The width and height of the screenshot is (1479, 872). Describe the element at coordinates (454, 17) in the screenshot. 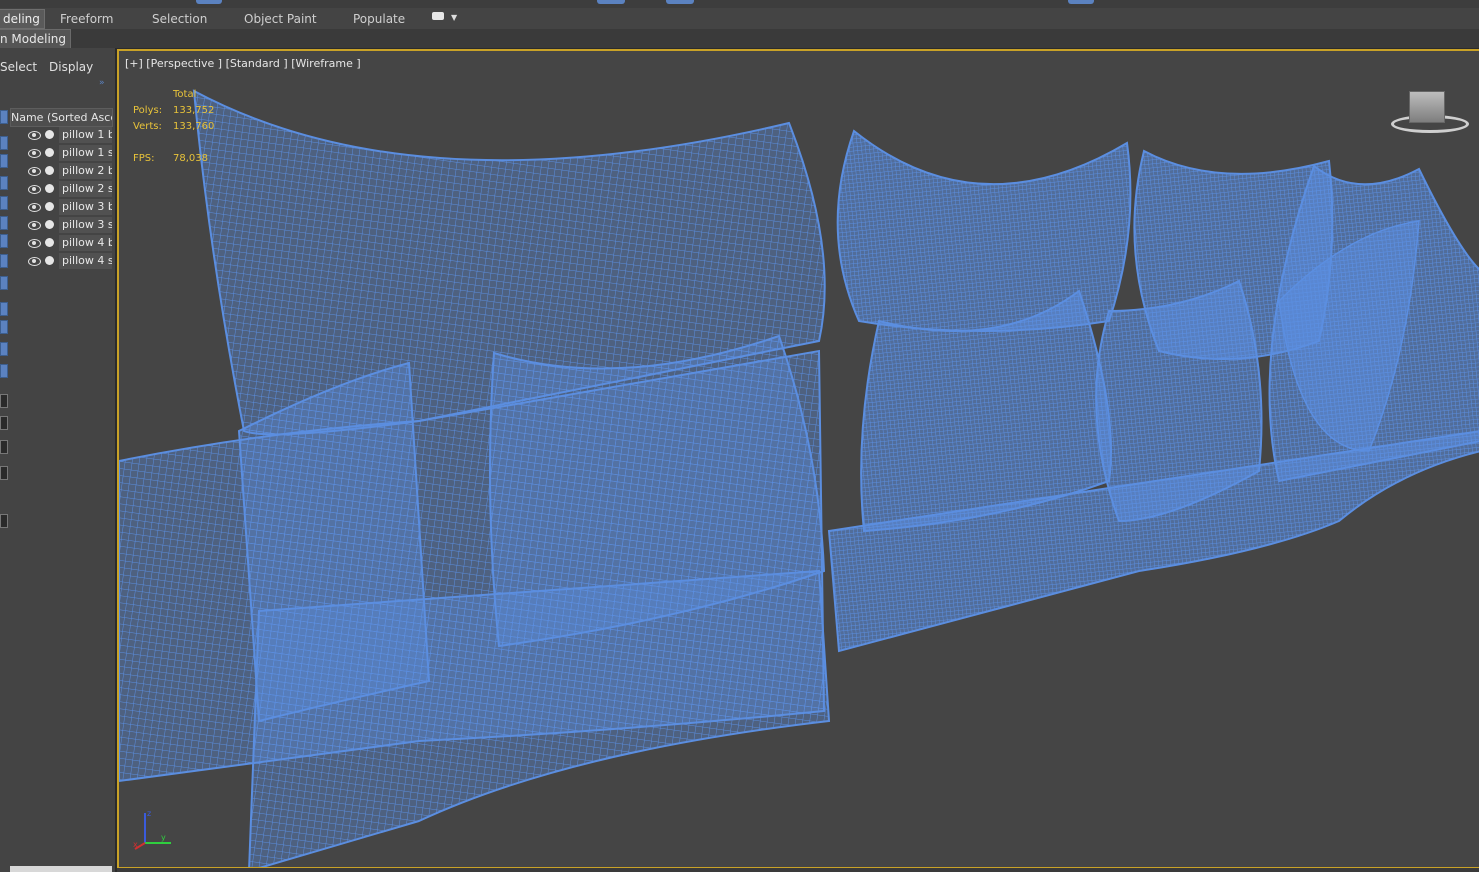

I see `chevron-down-icon: ▼` at that location.